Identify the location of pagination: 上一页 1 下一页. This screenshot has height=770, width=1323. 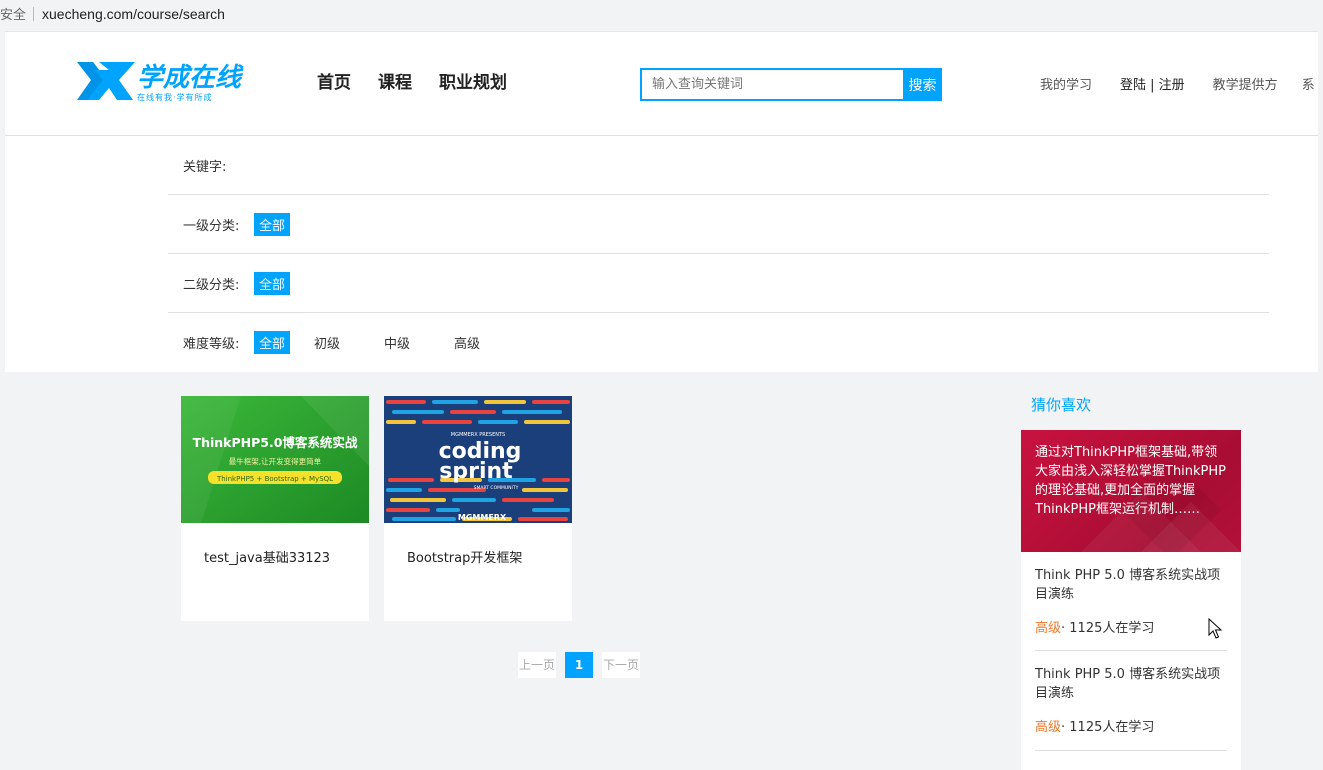
(579, 665).